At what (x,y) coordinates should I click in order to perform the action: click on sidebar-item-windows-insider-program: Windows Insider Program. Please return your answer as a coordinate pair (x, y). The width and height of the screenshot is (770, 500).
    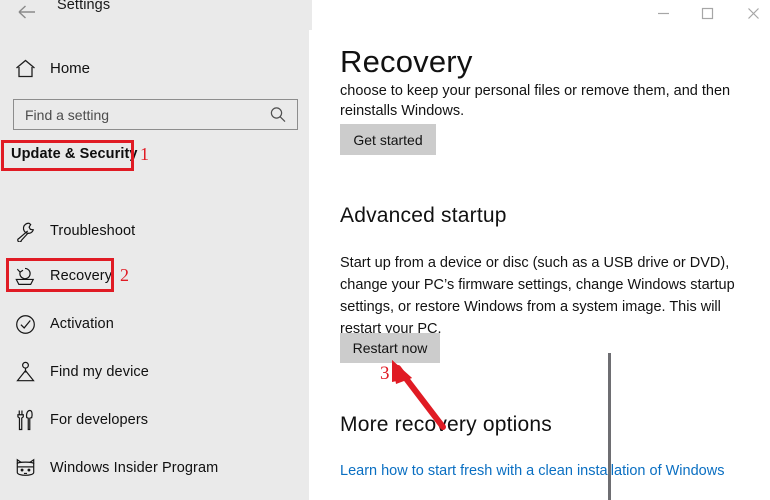
    Looking at the image, I should click on (150, 468).